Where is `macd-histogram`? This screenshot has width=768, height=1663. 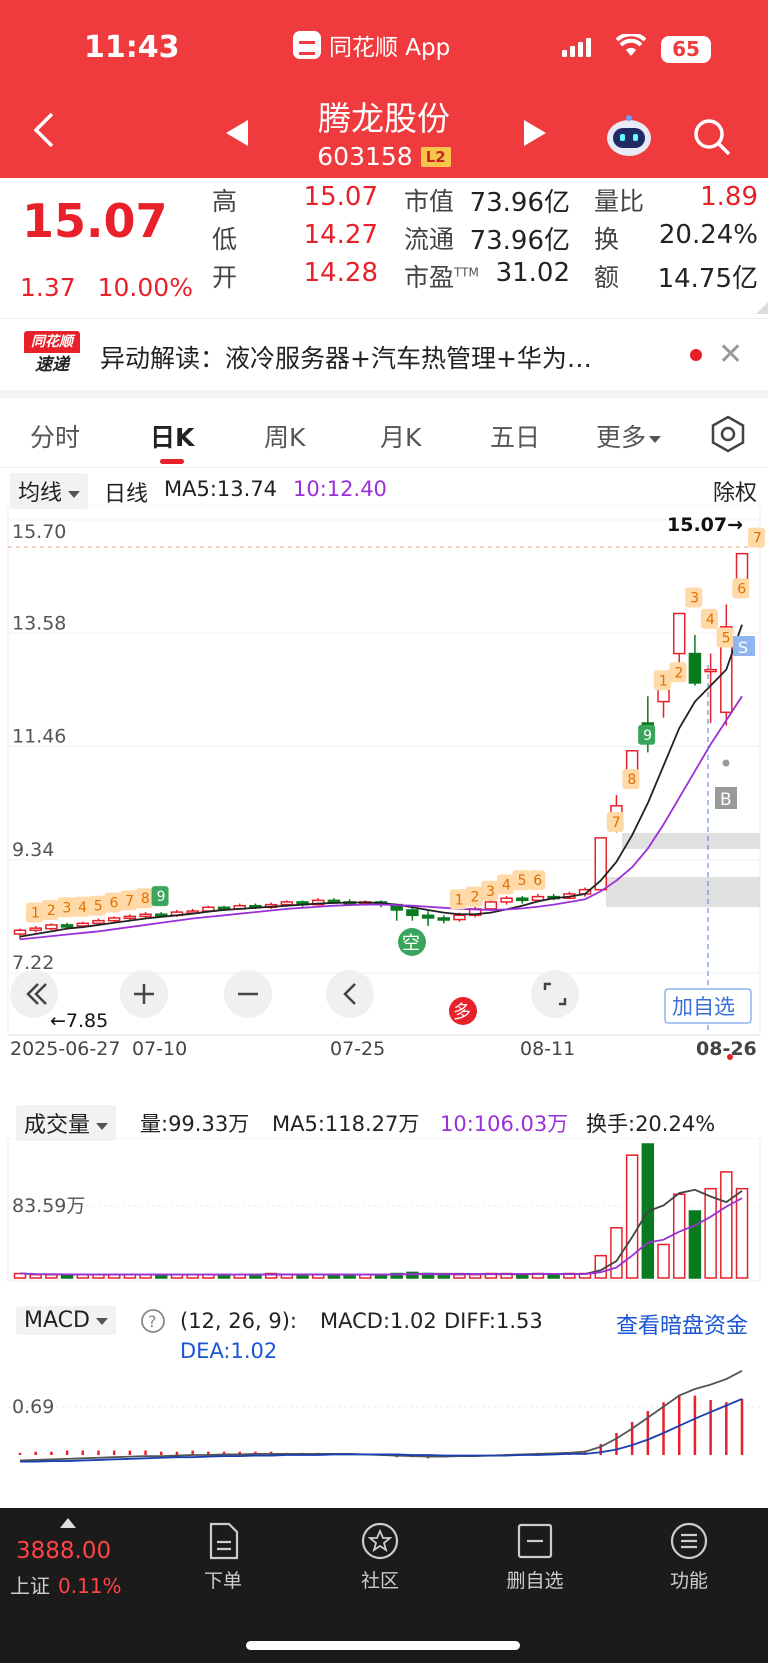
macd-histogram is located at coordinates (381, 1426).